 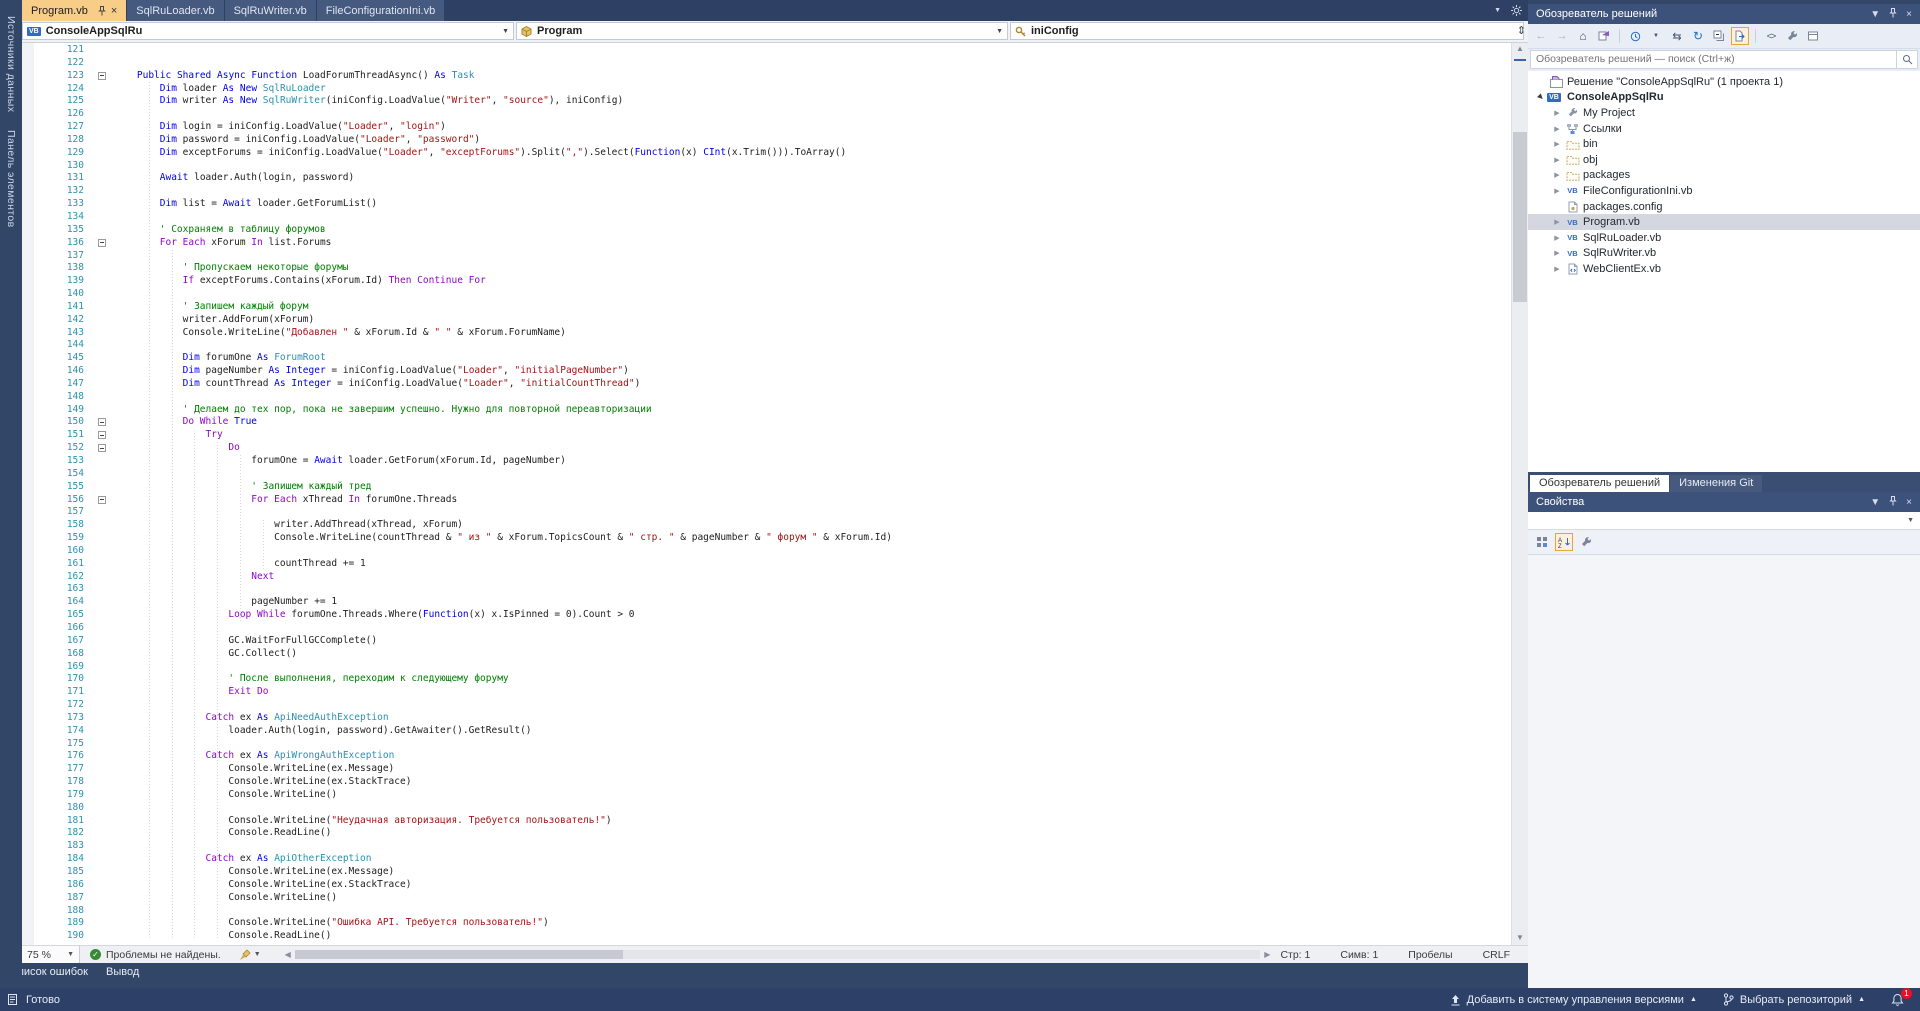 I want to click on scroll-left-icon: ◀, so click(x=288, y=954).